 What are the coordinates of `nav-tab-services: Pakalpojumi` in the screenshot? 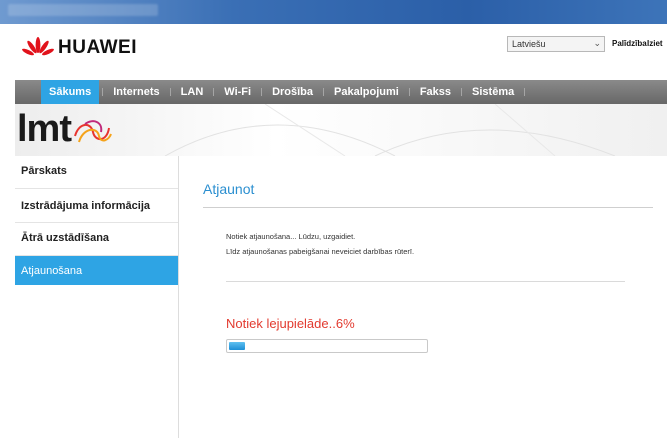 It's located at (366, 92).